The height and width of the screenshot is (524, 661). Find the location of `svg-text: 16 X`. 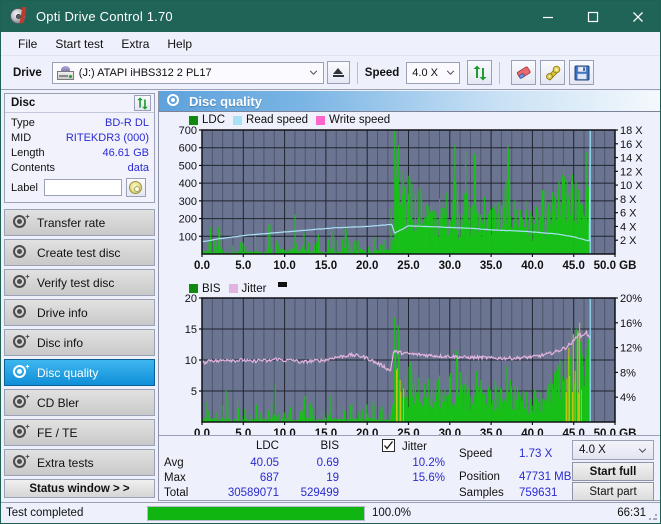

svg-text: 16 X is located at coordinates (631, 145).